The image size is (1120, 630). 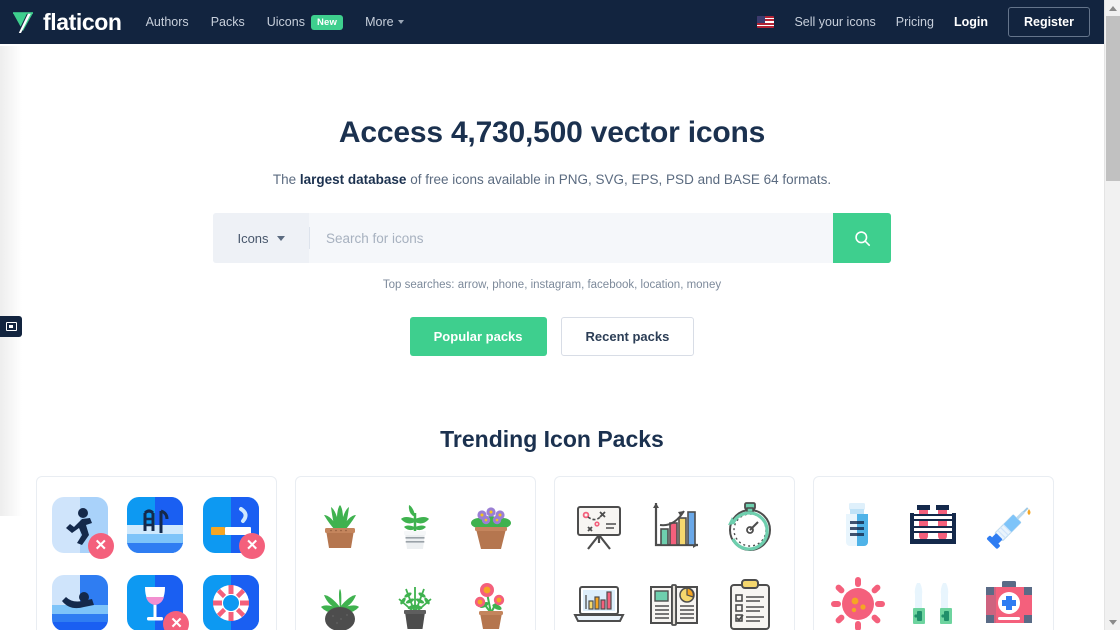 What do you see at coordinates (156, 526) in the screenshot?
I see `swimming-pool-icon` at bounding box center [156, 526].